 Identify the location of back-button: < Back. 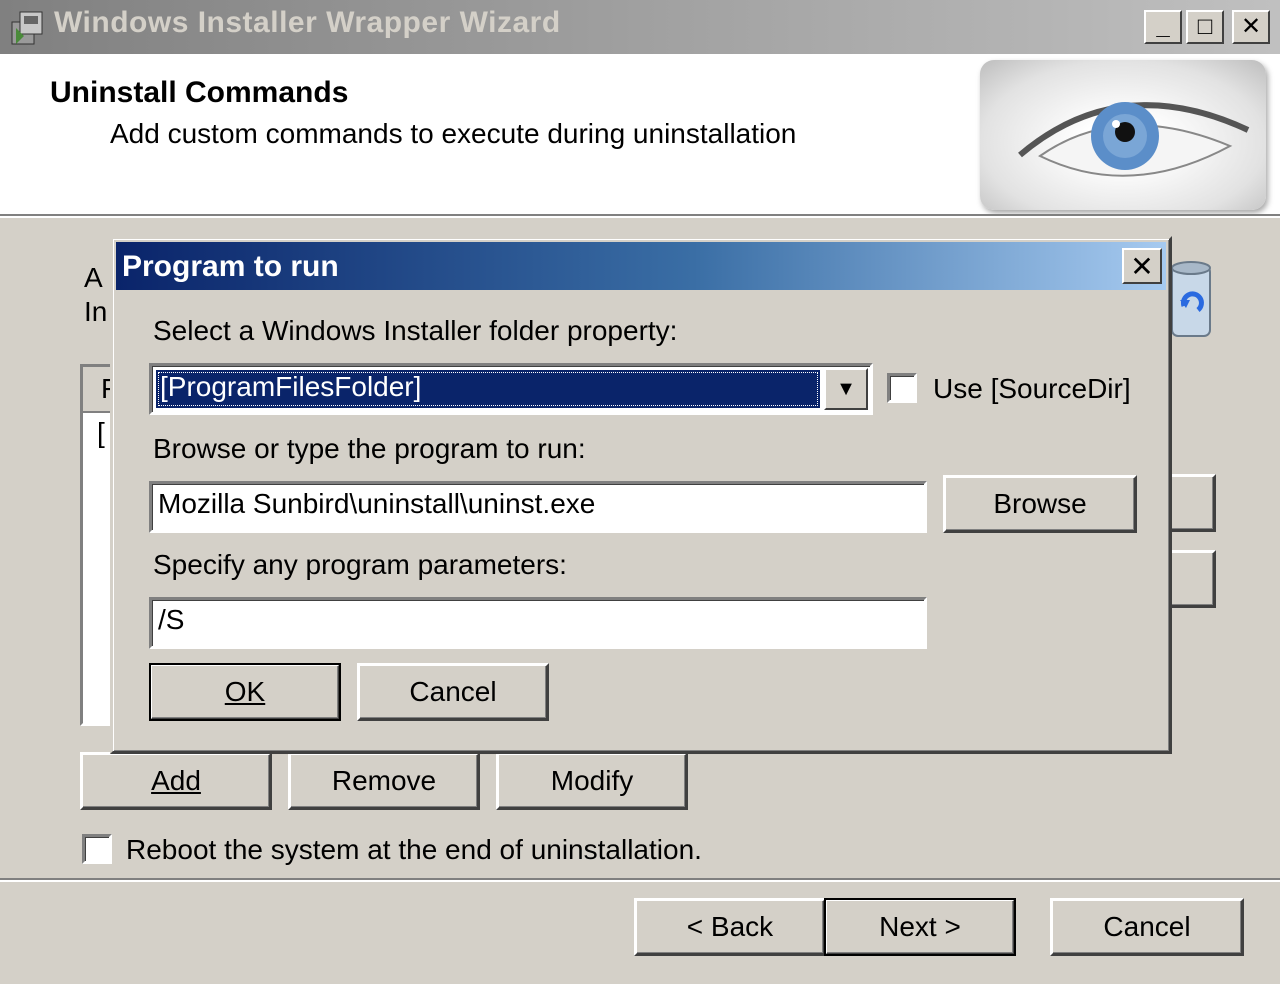
(730, 927).